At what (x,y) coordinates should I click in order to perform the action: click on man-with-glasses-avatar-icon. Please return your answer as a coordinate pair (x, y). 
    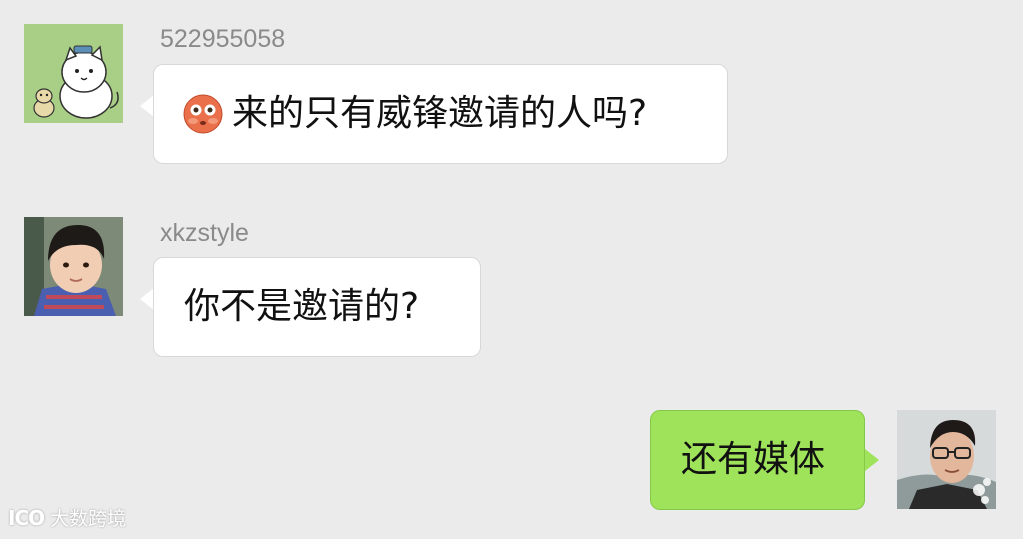
    Looking at the image, I should click on (946, 459).